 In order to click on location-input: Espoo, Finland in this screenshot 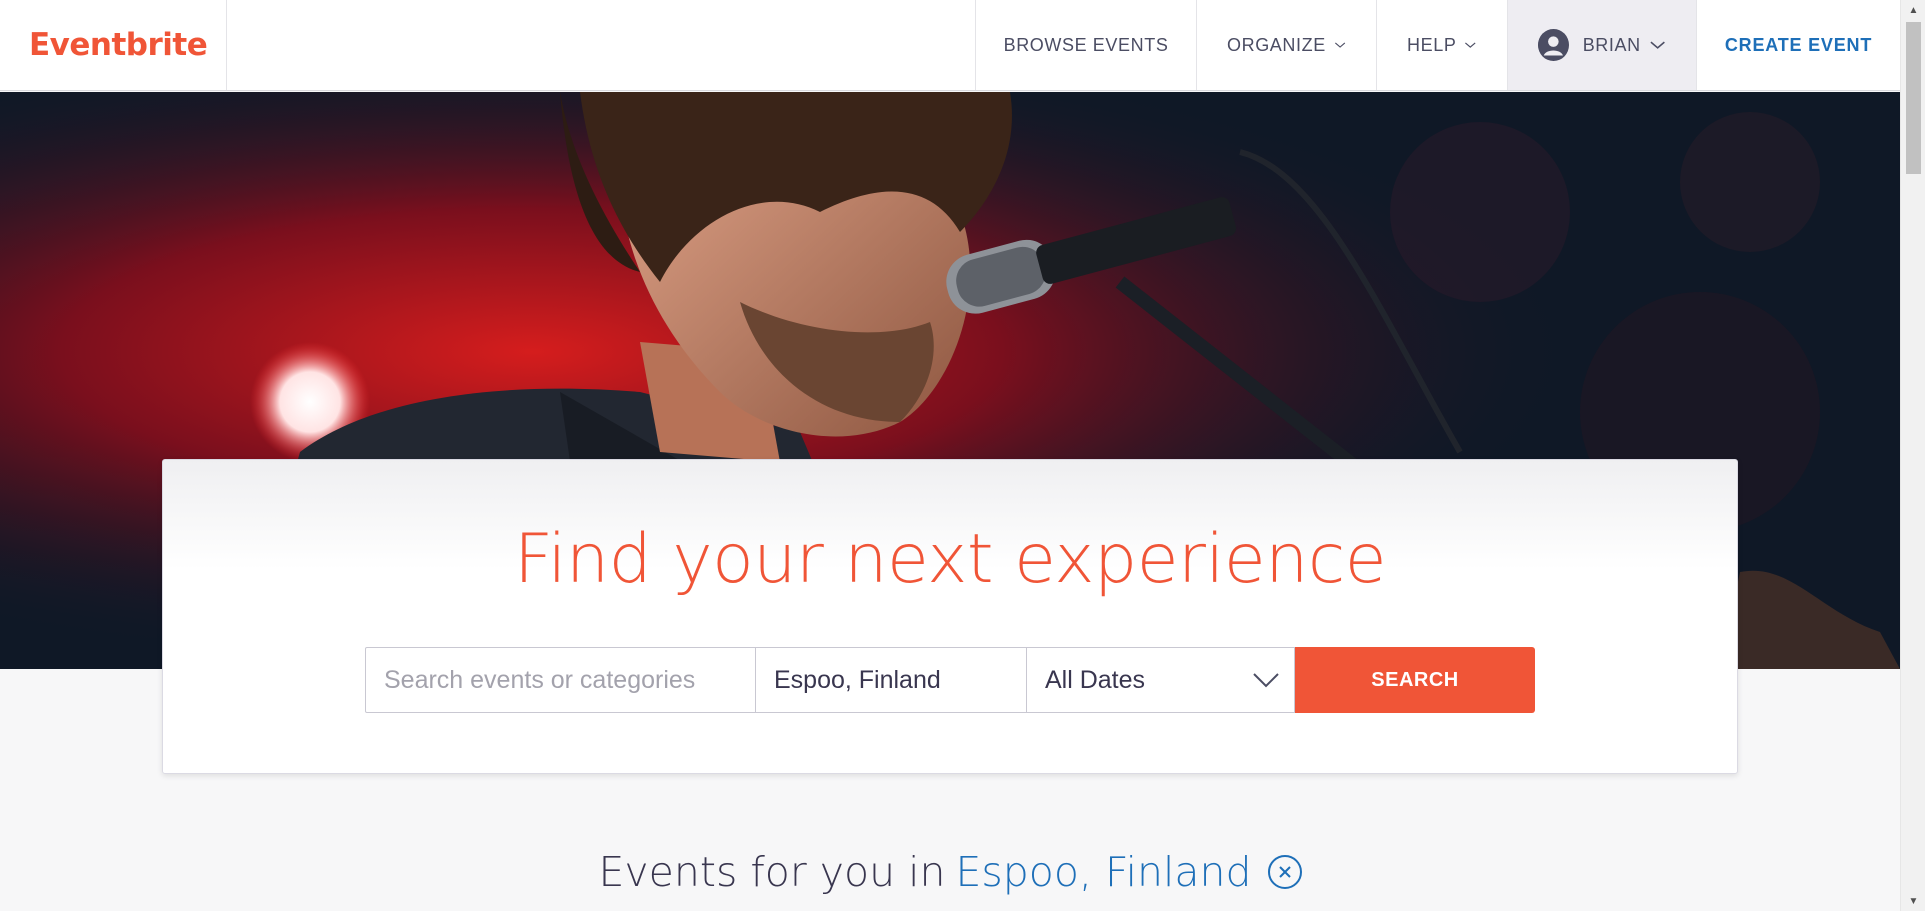, I will do `click(891, 680)`.